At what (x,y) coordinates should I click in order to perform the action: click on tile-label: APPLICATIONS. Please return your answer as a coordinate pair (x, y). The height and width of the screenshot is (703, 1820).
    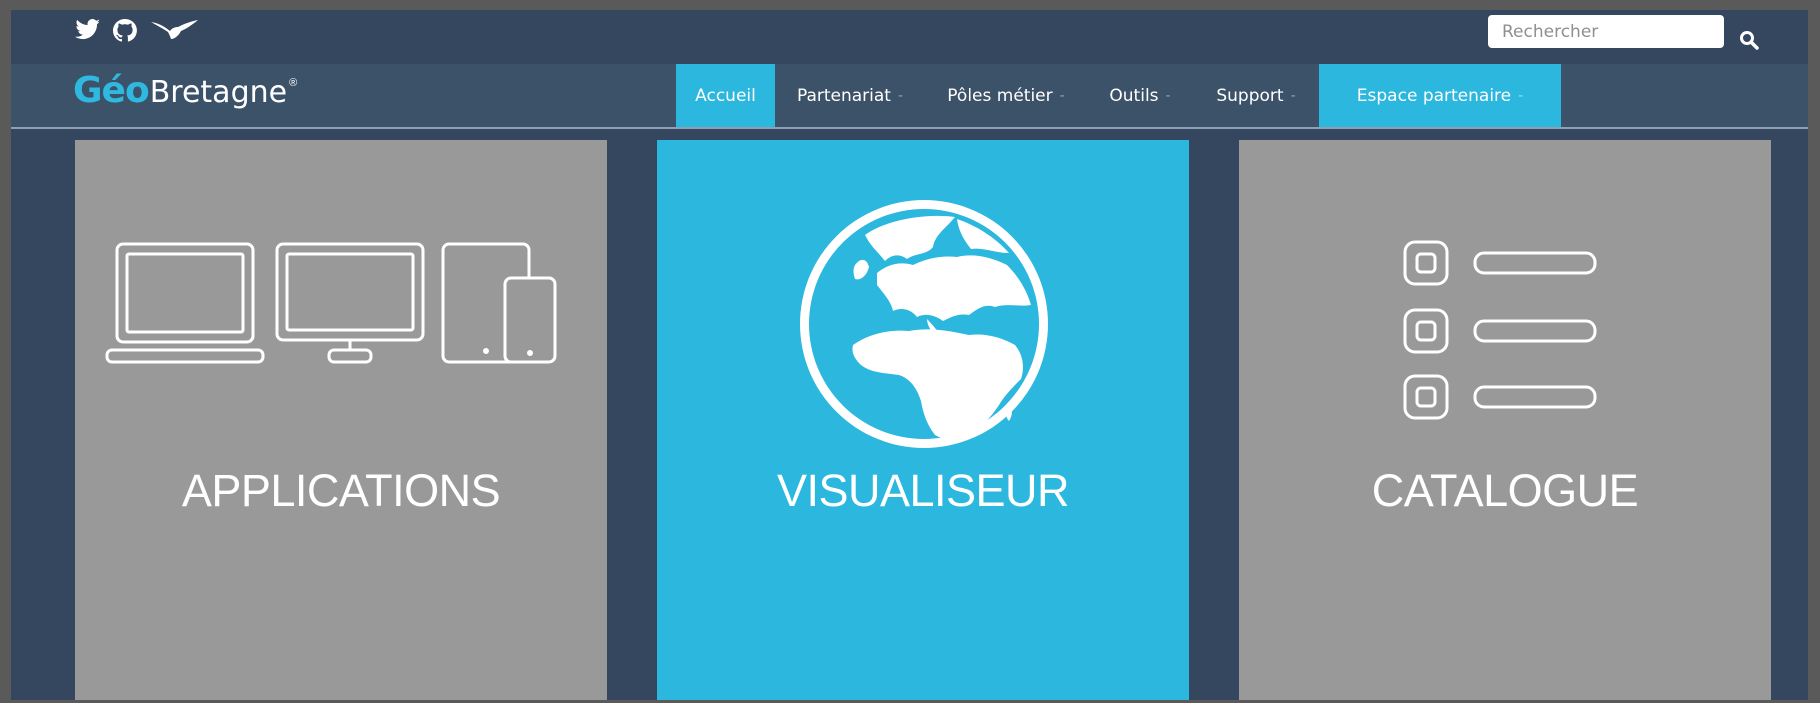
    Looking at the image, I should click on (341, 490).